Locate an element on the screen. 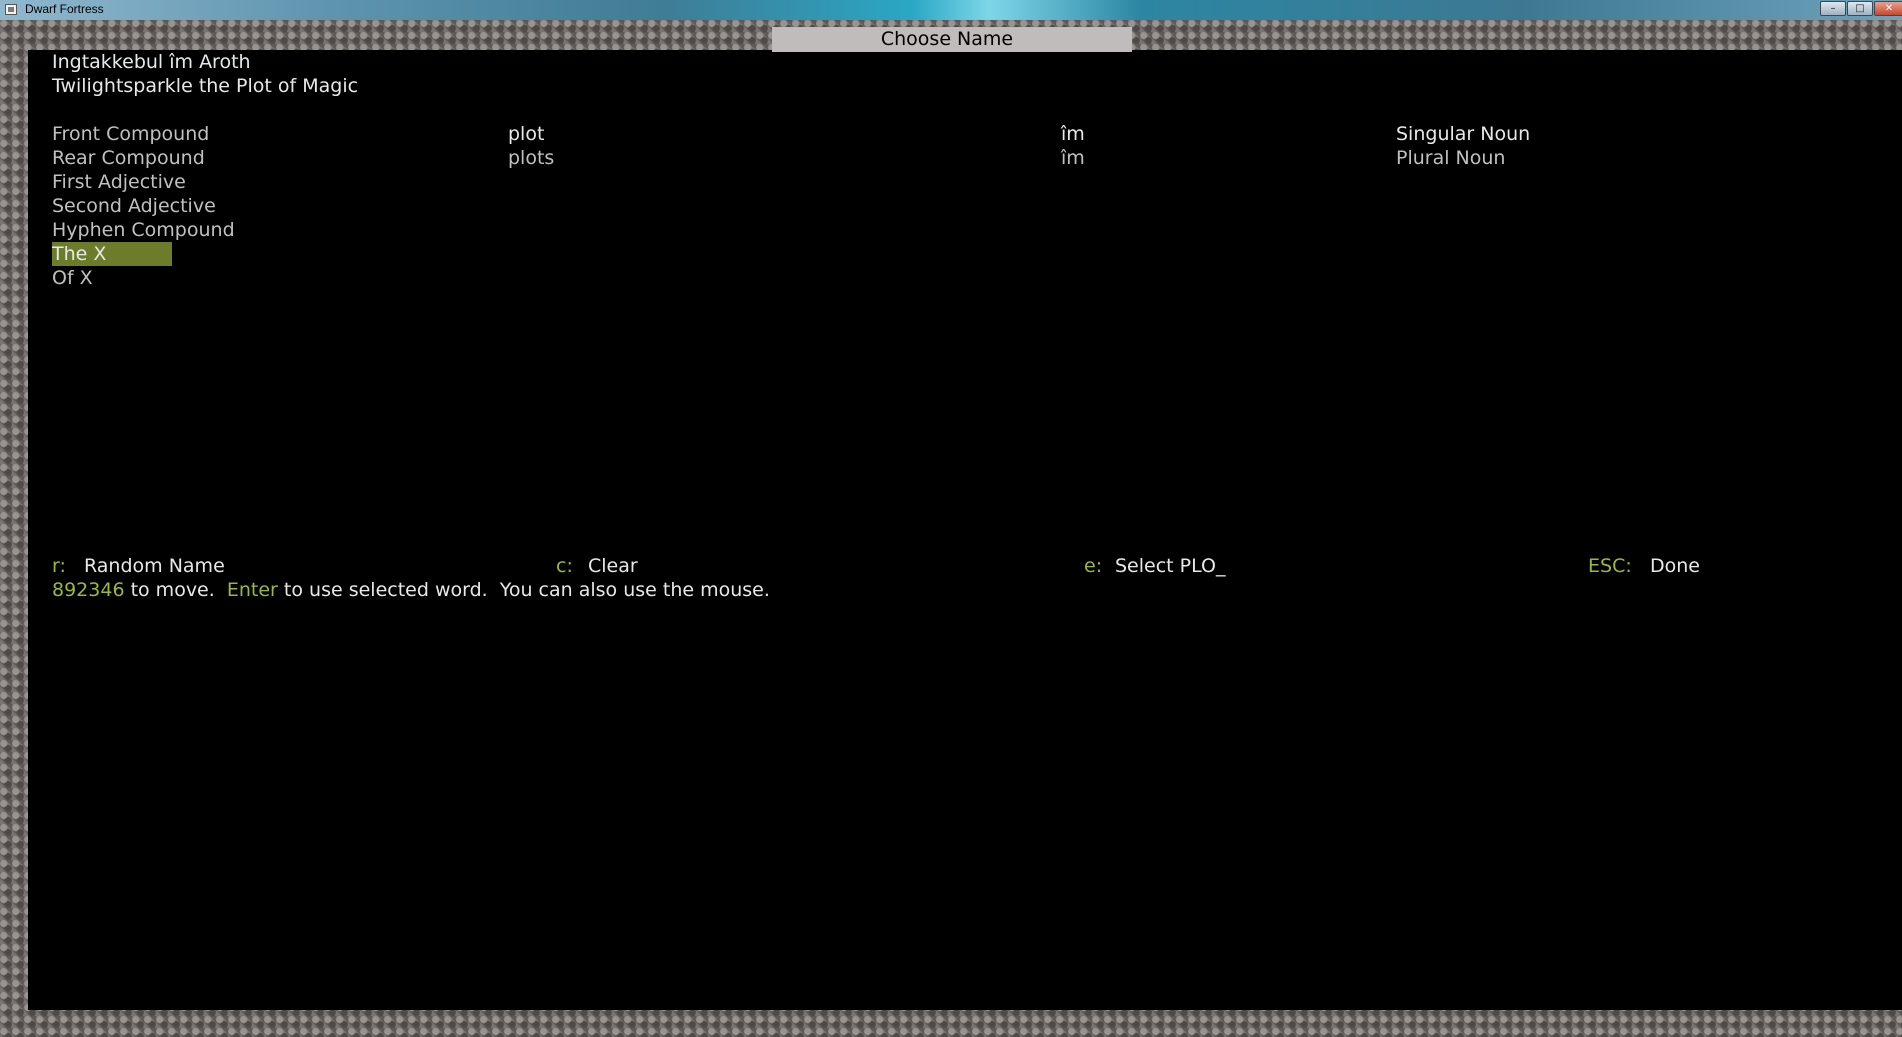  name-part-rear-compound: Rear Compound is located at coordinates (128, 158).